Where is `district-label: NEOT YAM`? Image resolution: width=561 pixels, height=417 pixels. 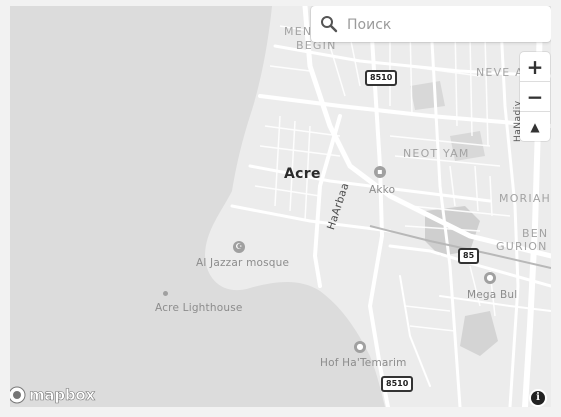 district-label: NEOT YAM is located at coordinates (436, 153).